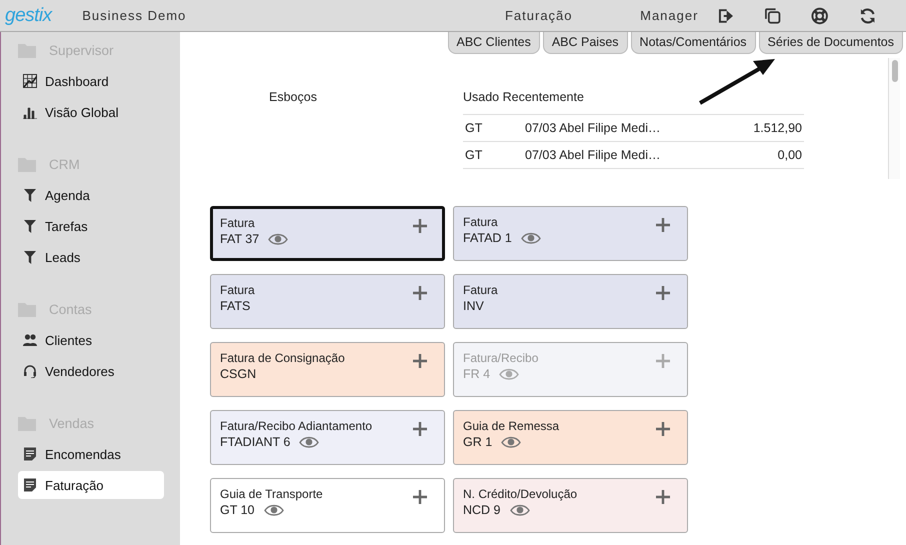  Describe the element at coordinates (91, 112) in the screenshot. I see `sidebar-item: Visão Global` at that location.